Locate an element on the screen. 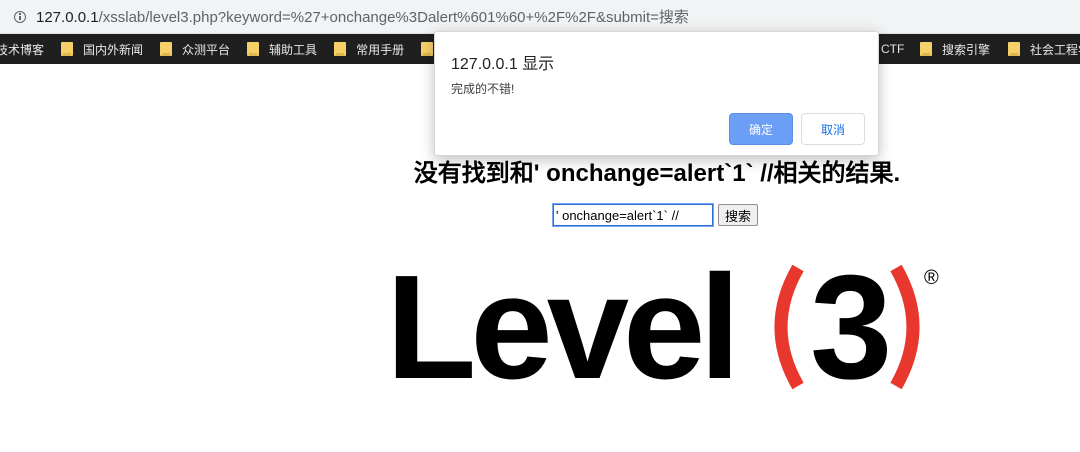 The height and width of the screenshot is (452, 1080). bookmark-search-engines: 搜索引擎 is located at coordinates (955, 49).